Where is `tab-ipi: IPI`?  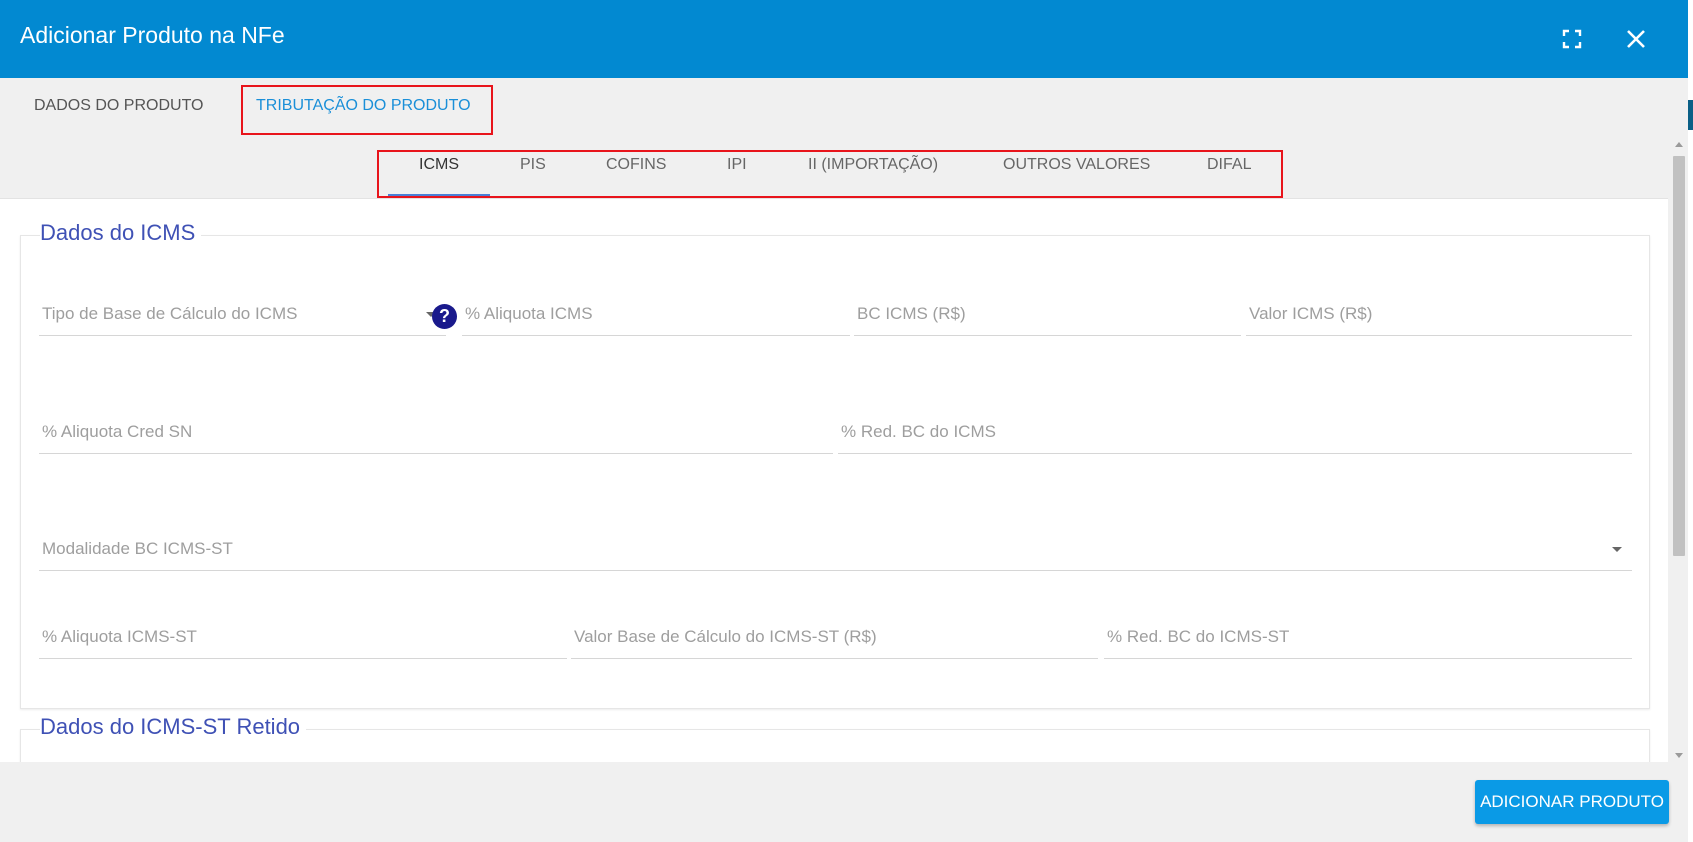
tab-ipi: IPI is located at coordinates (737, 165).